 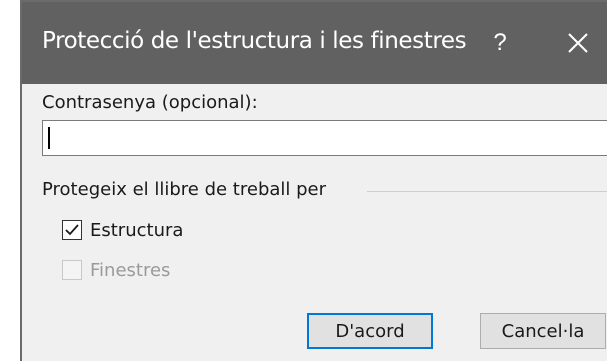 I want to click on structure-checkbox-box, so click(x=72, y=230).